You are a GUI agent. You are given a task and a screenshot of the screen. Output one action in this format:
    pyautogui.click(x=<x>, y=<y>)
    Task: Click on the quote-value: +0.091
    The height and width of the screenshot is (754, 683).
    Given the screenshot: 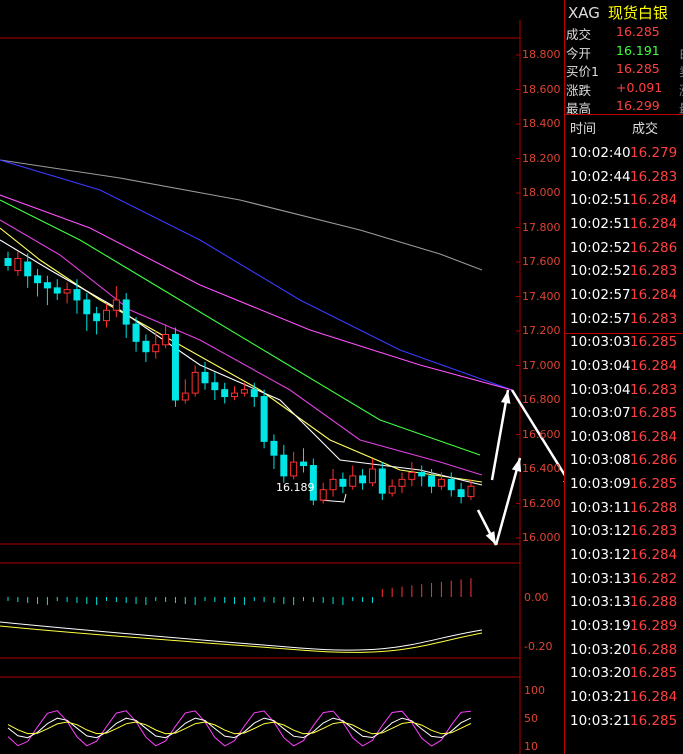 What is the action you would take?
    pyautogui.click(x=639, y=87)
    